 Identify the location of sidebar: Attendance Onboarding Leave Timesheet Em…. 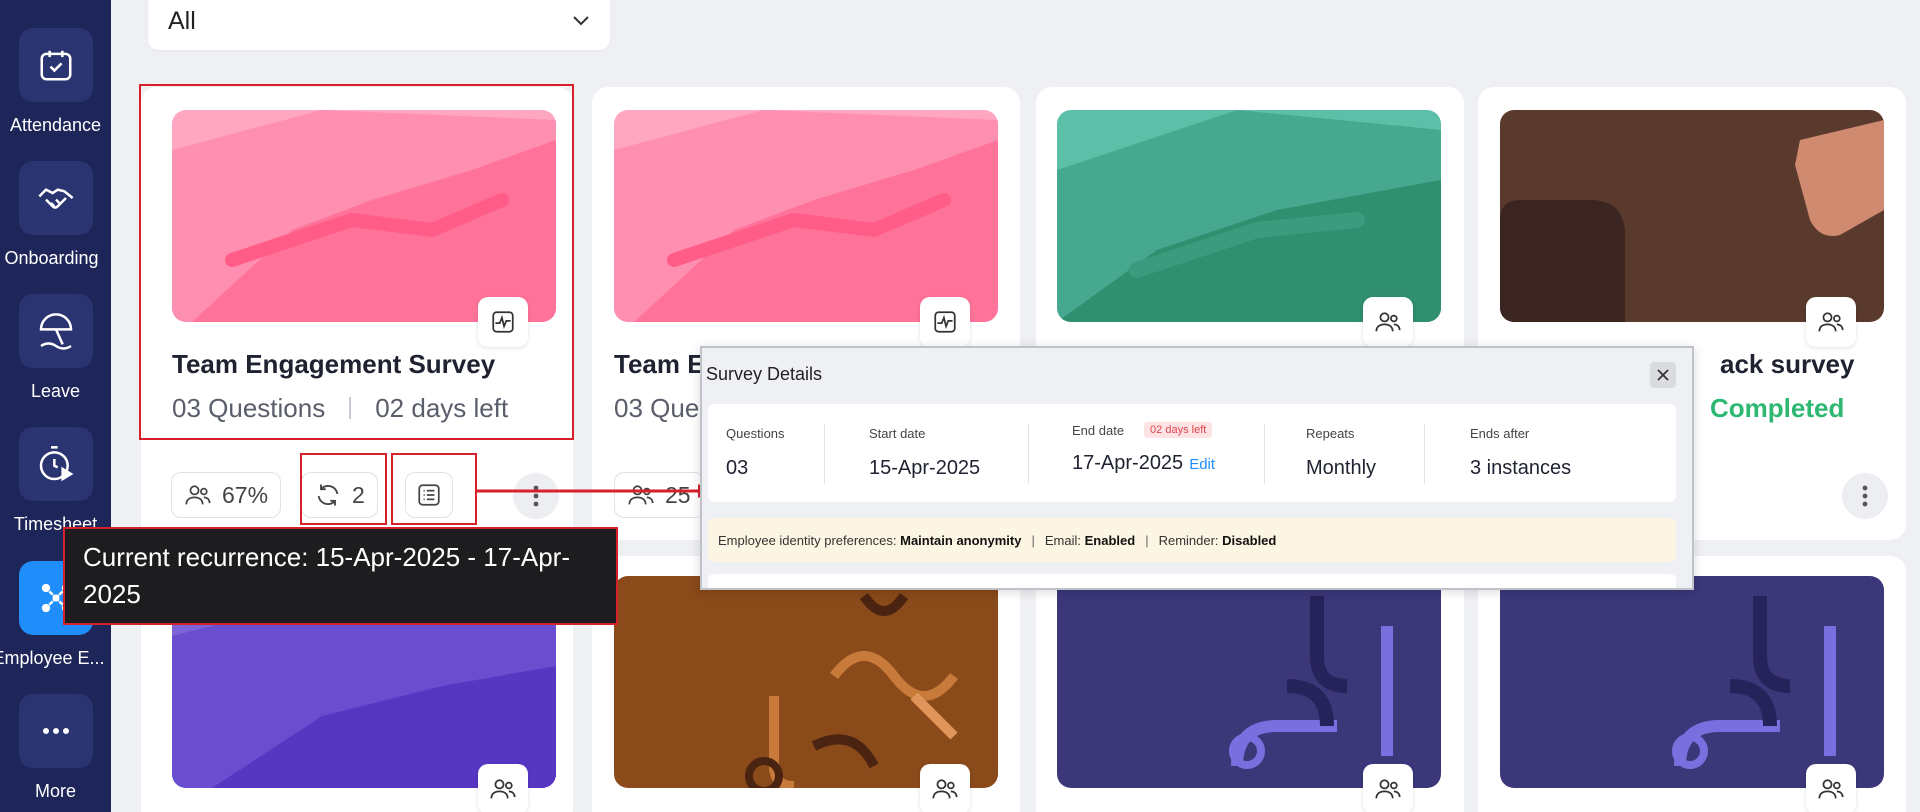
(55, 406).